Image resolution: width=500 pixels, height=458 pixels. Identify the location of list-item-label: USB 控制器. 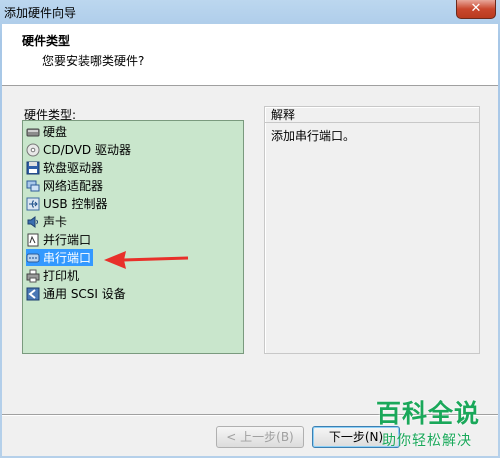
(75, 204).